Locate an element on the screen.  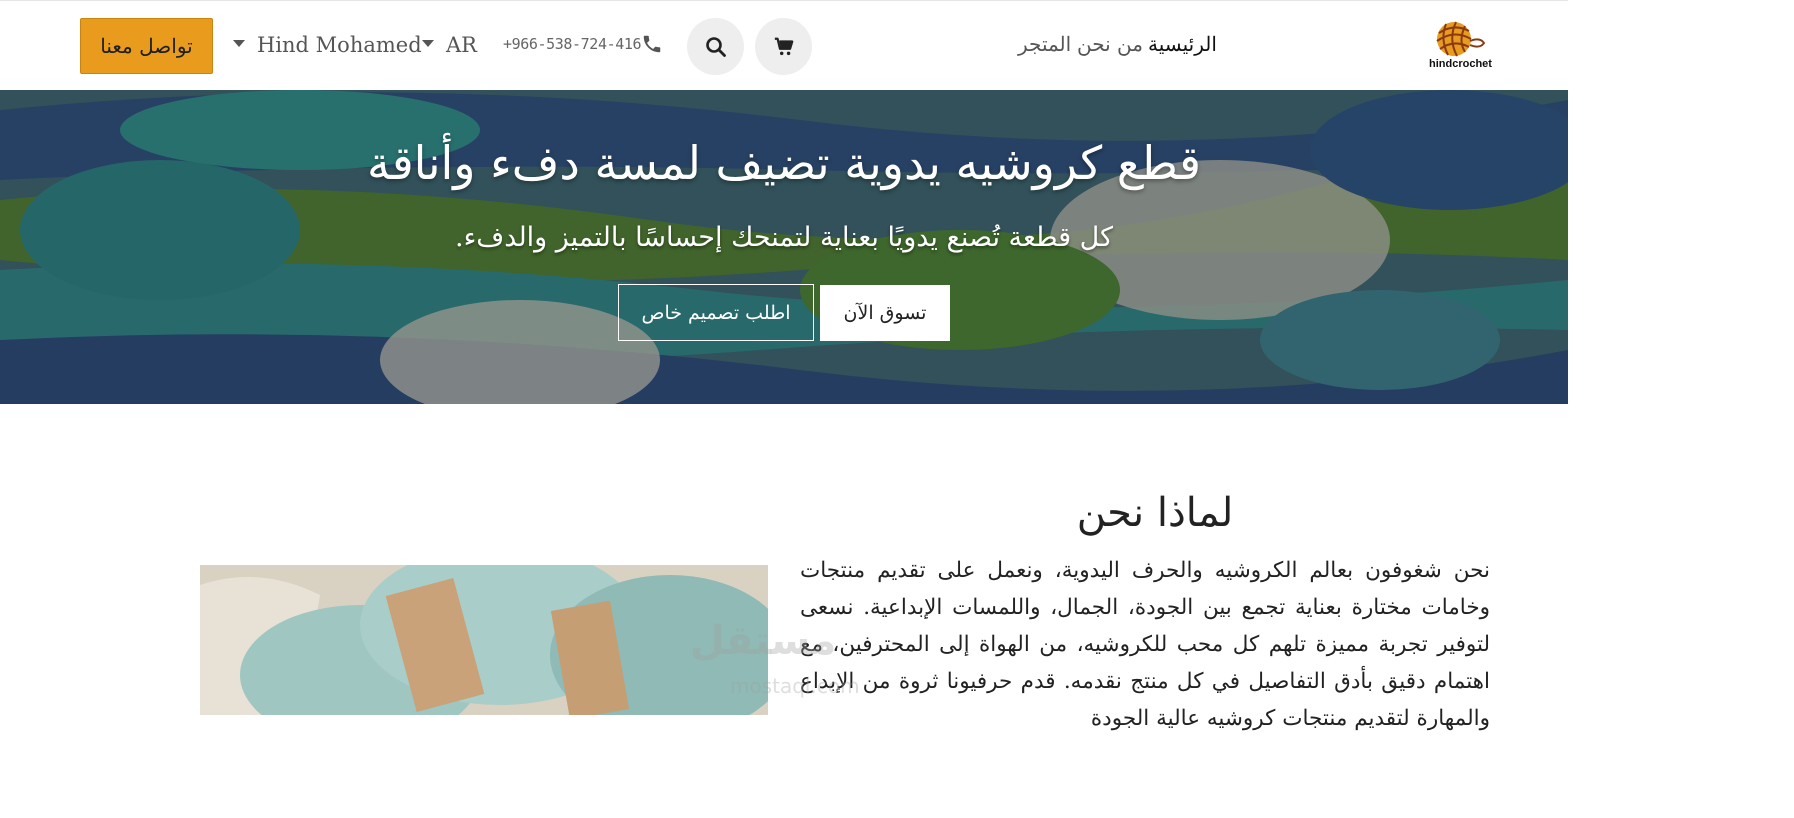
search-button is located at coordinates (715, 46).